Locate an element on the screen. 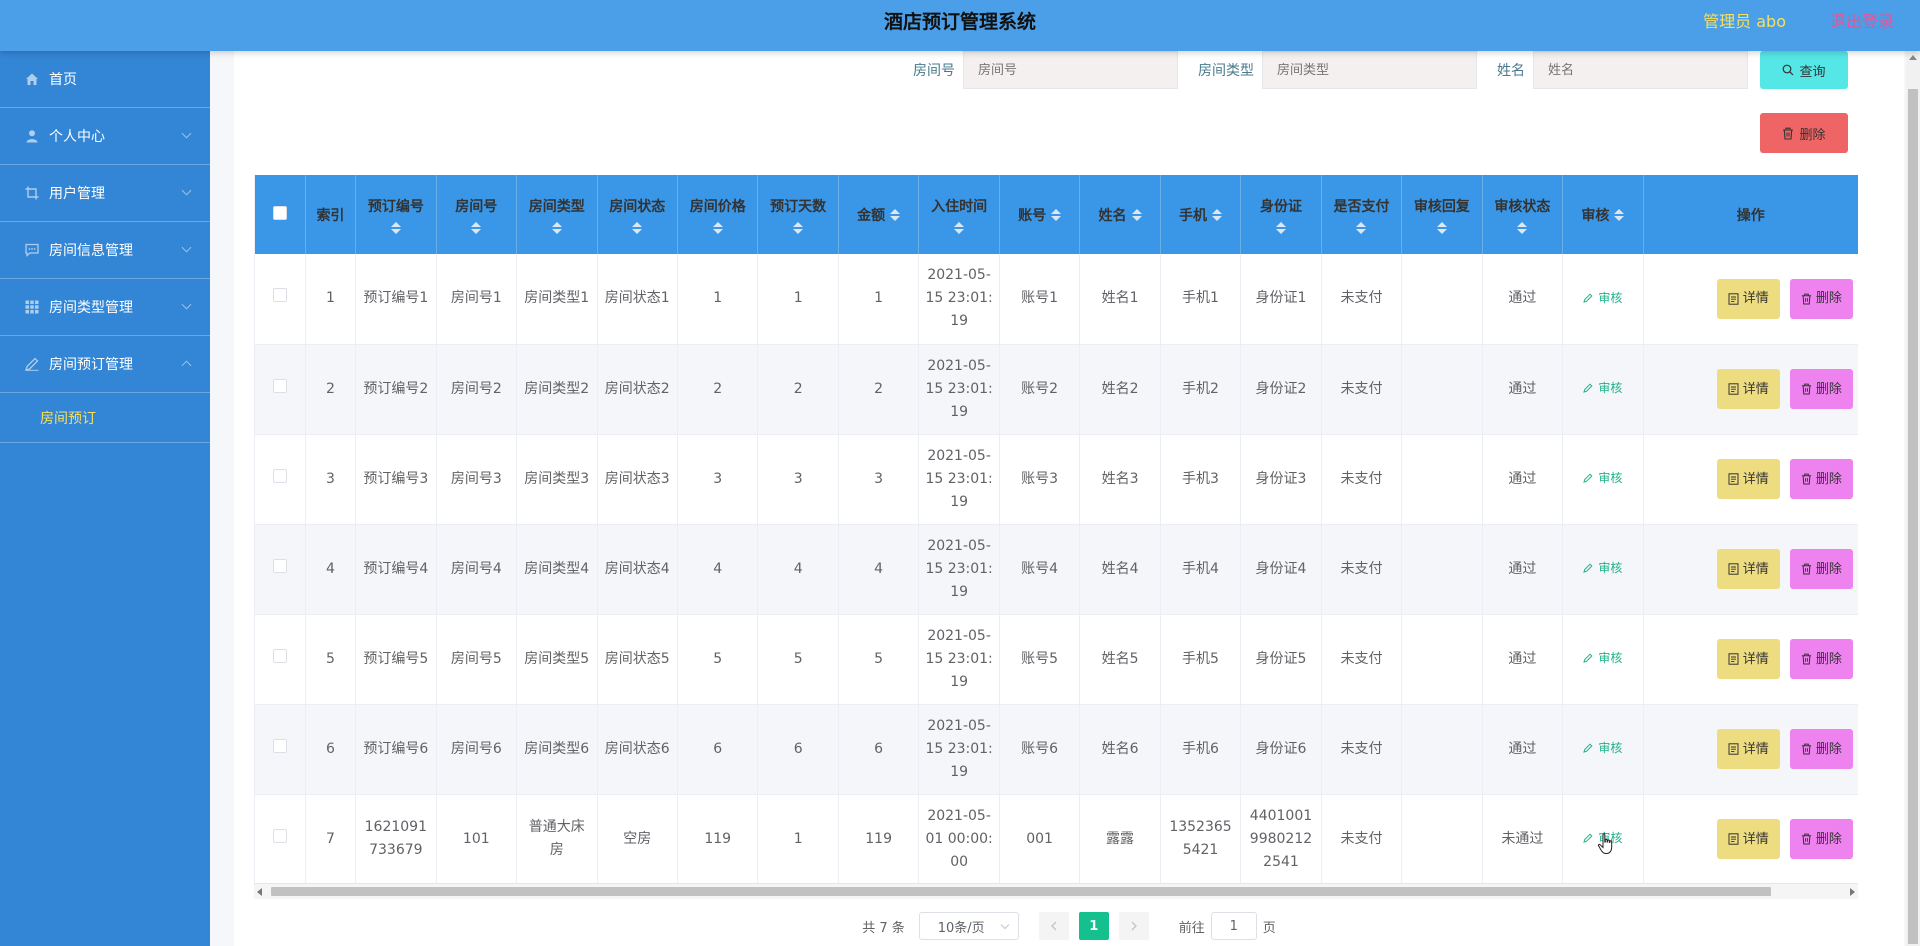  table-horizontal-scrollbar is located at coordinates (1056, 891).